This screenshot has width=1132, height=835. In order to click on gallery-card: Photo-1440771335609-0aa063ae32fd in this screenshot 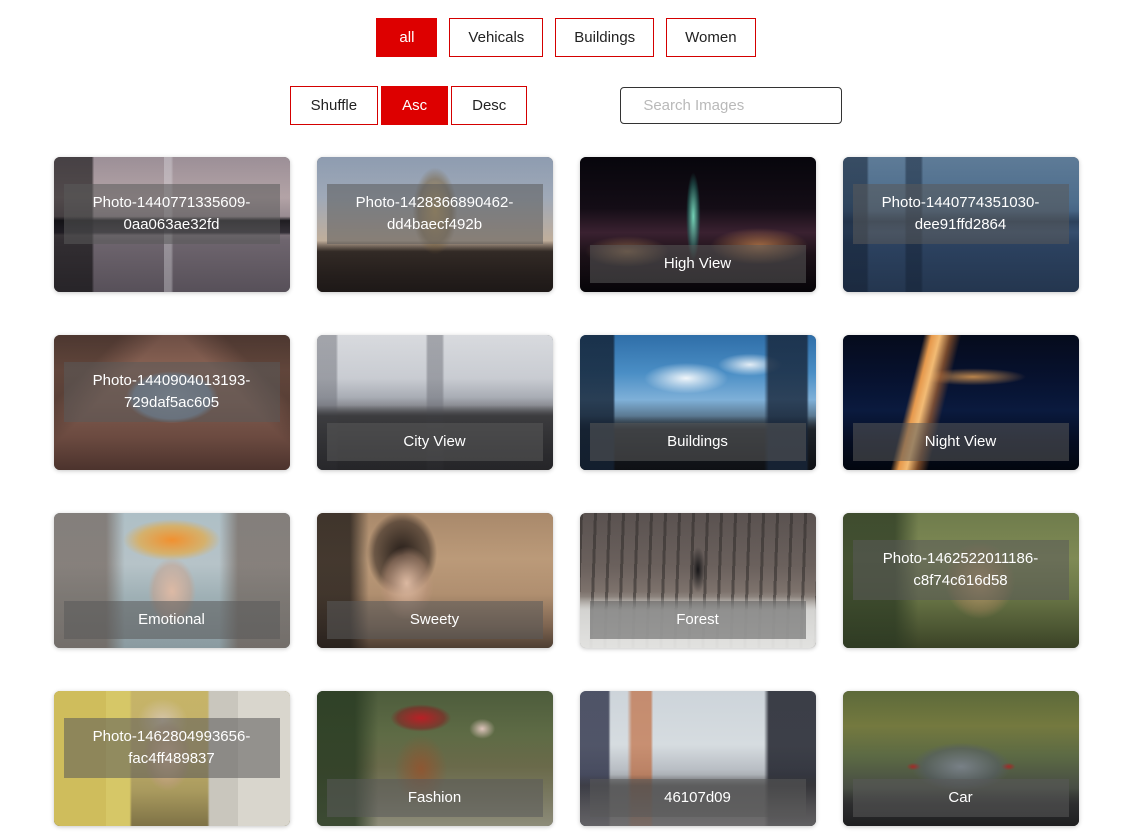, I will do `click(171, 224)`.